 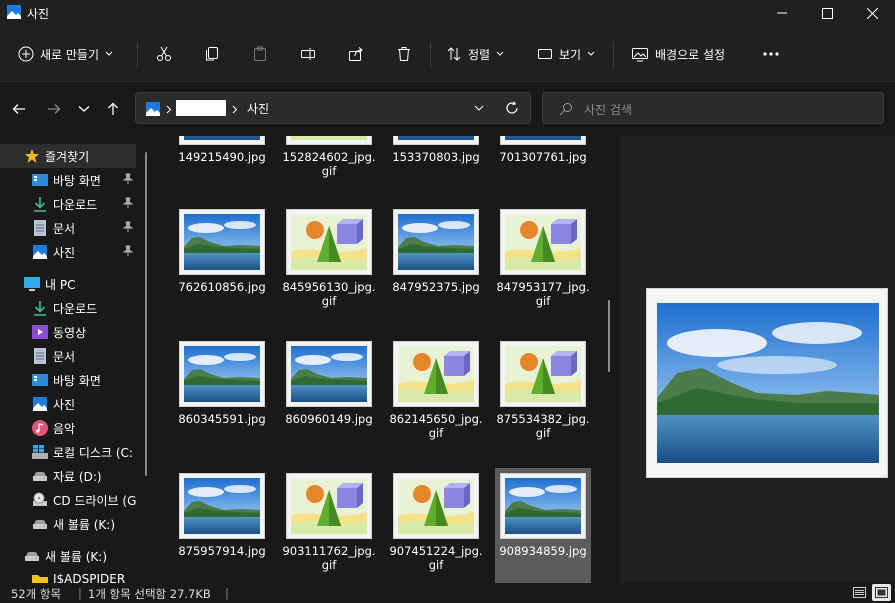 What do you see at coordinates (222, 287) in the screenshot?
I see `file-name: 762610856.jpg` at bounding box center [222, 287].